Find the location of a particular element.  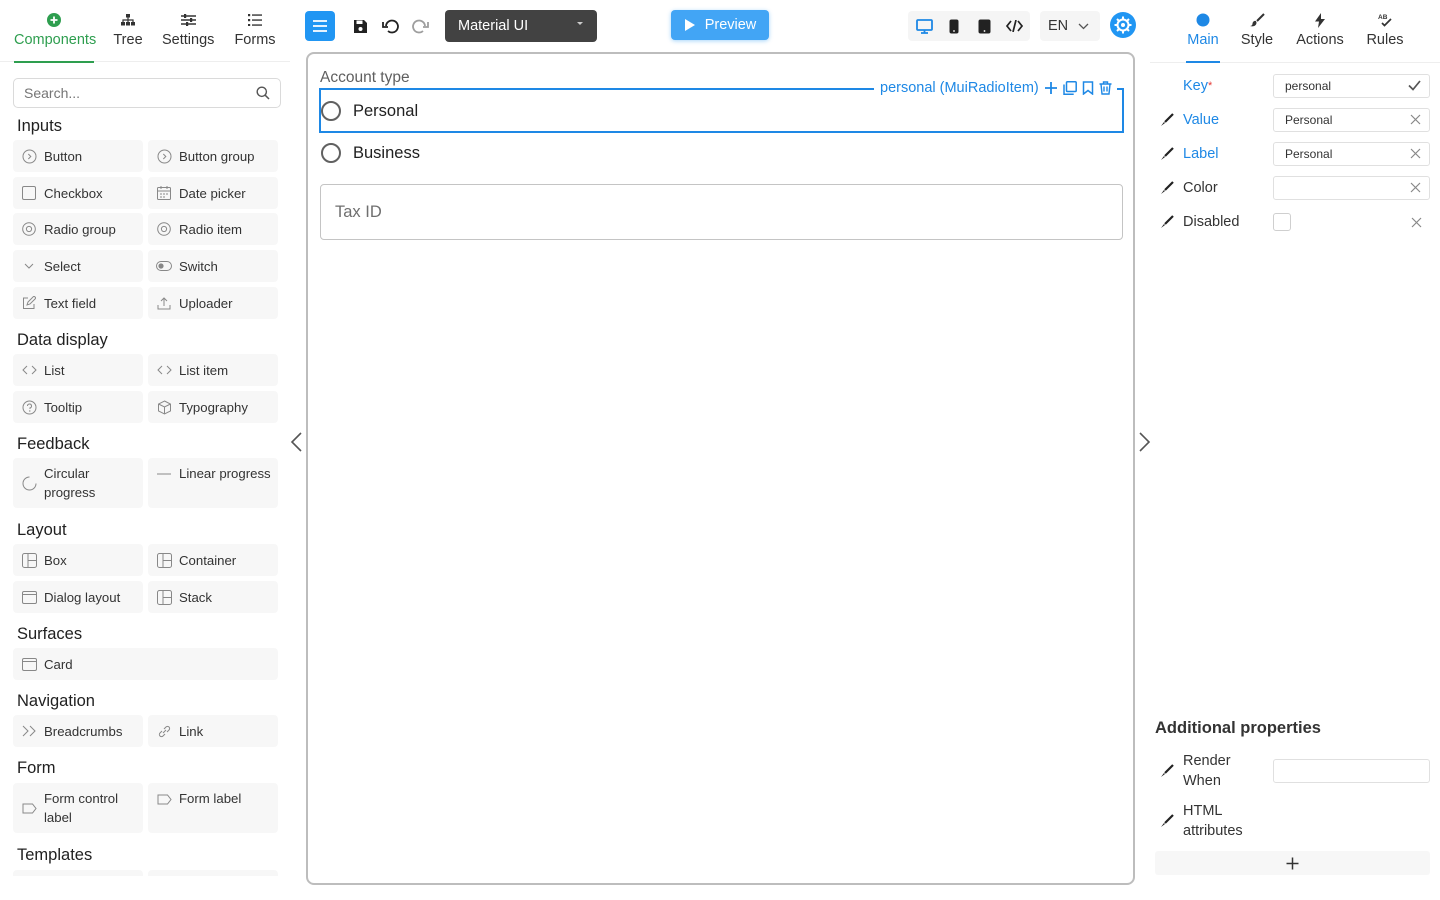

tab-main: Main is located at coordinates (1203, 36).